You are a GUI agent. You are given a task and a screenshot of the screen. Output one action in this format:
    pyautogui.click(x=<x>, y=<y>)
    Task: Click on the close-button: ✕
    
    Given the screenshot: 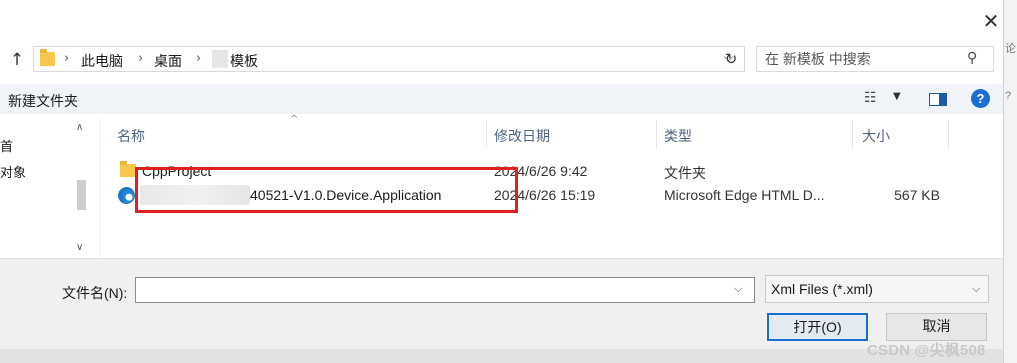 What is the action you would take?
    pyautogui.click(x=991, y=21)
    